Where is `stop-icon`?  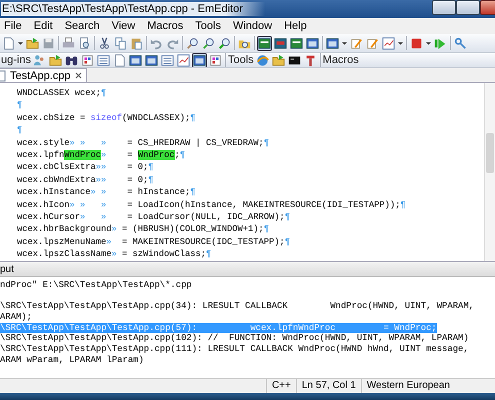
stop-icon is located at coordinates (416, 43).